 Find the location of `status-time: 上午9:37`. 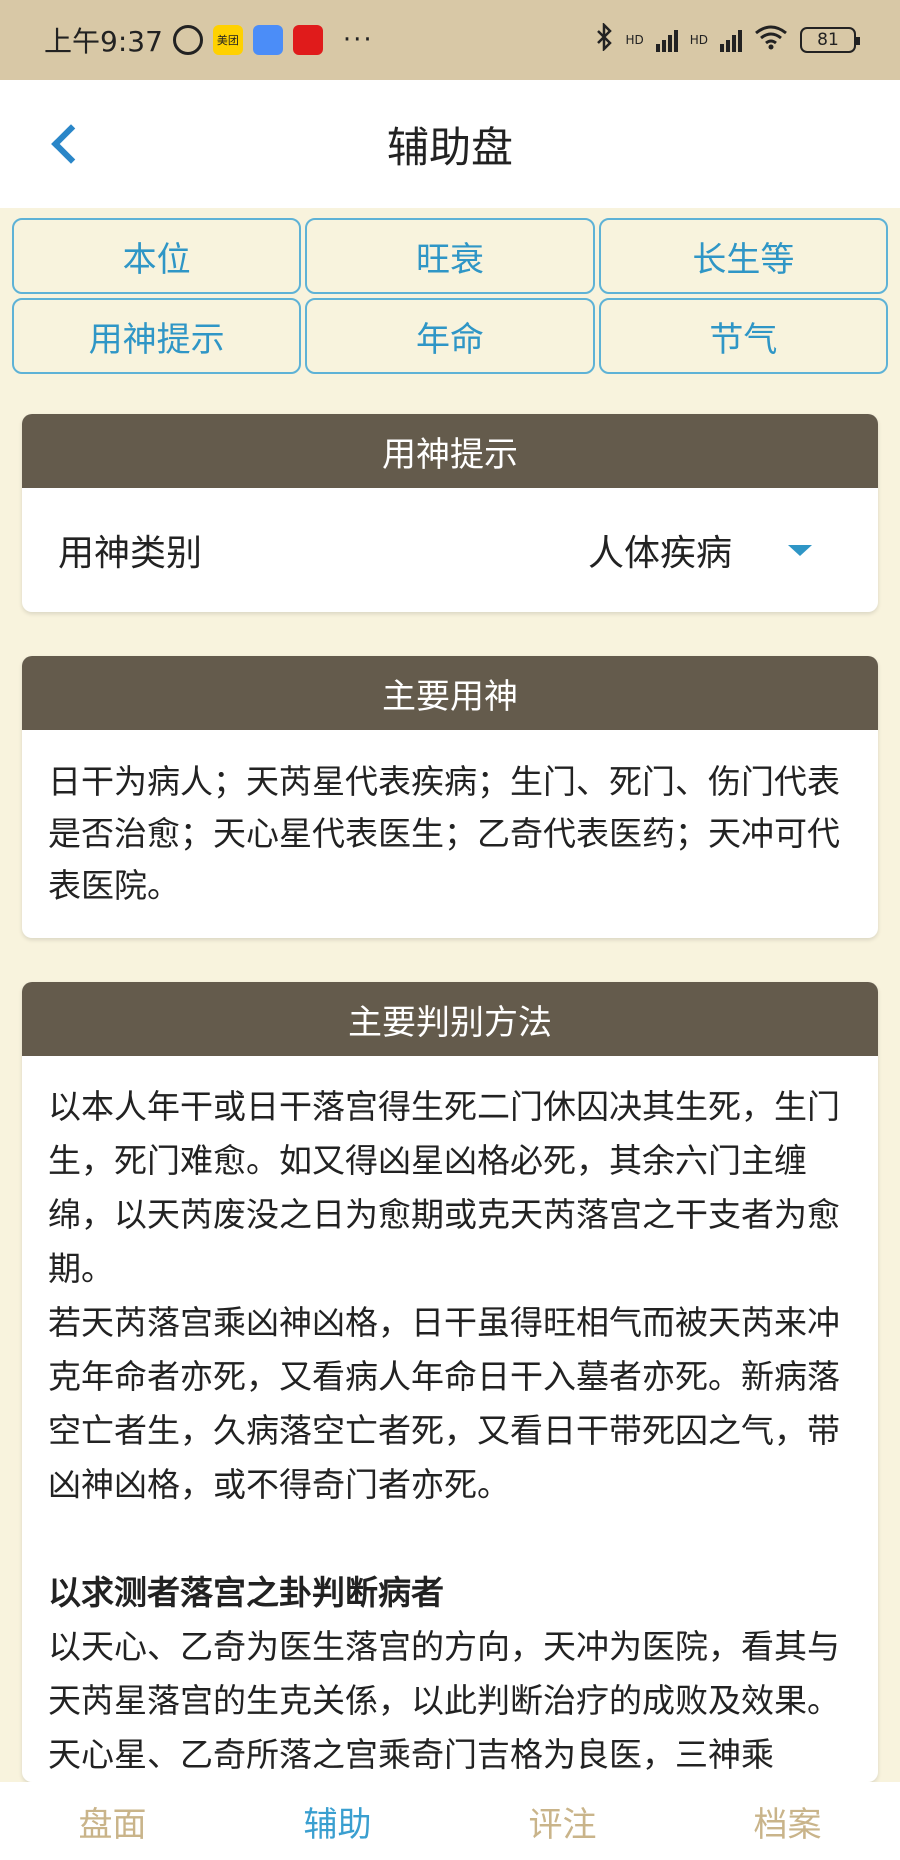

status-time: 上午9:37 is located at coordinates (103, 41).